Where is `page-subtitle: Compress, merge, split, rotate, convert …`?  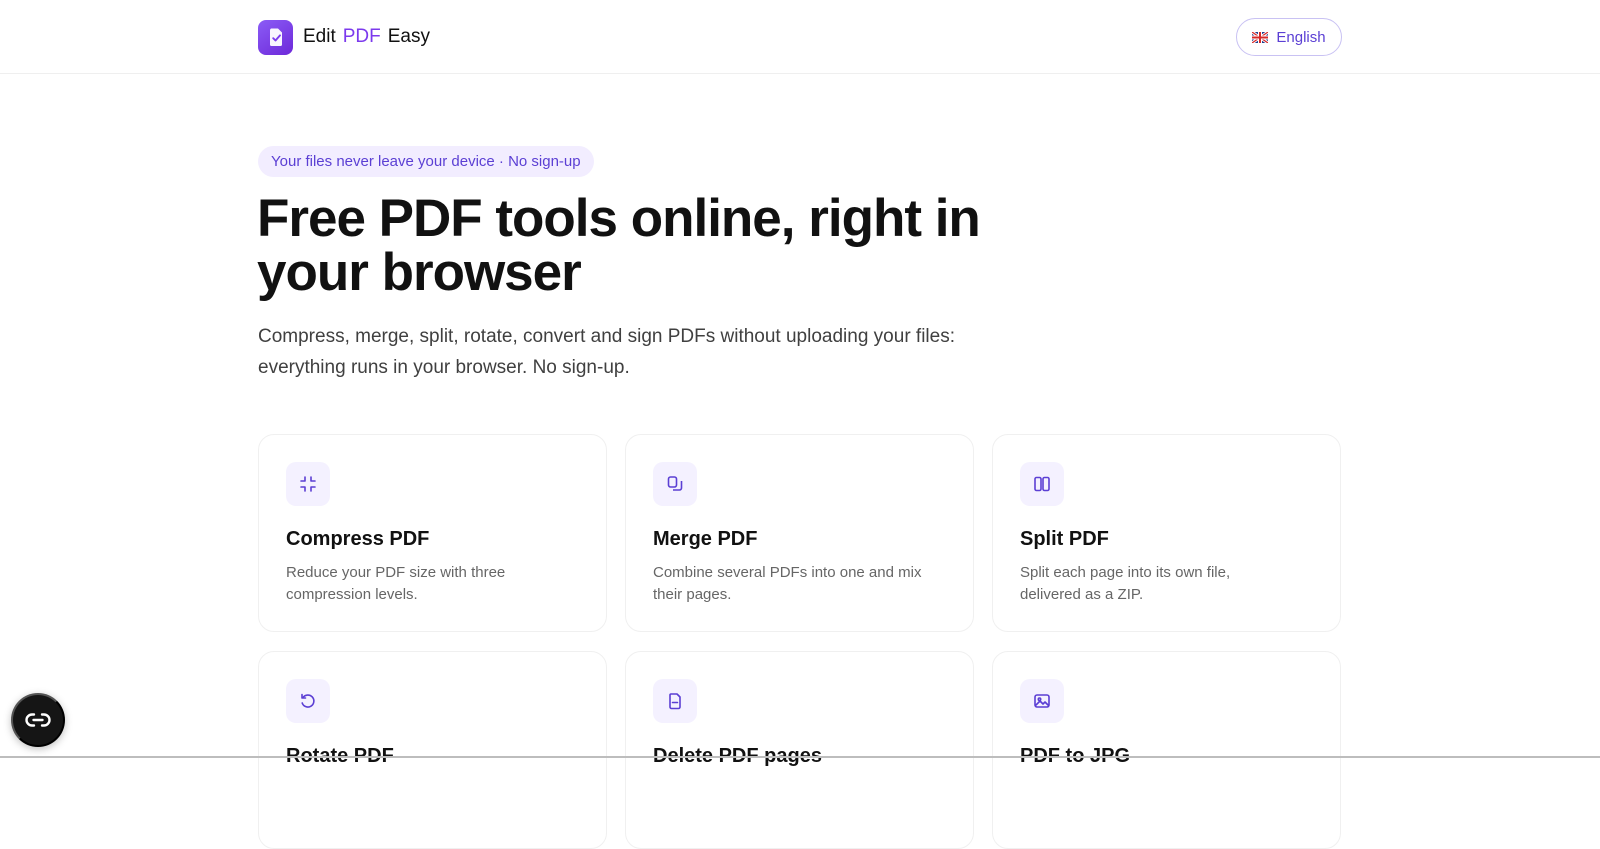
page-subtitle: Compress, merge, split, rotate, convert … is located at coordinates (606, 352).